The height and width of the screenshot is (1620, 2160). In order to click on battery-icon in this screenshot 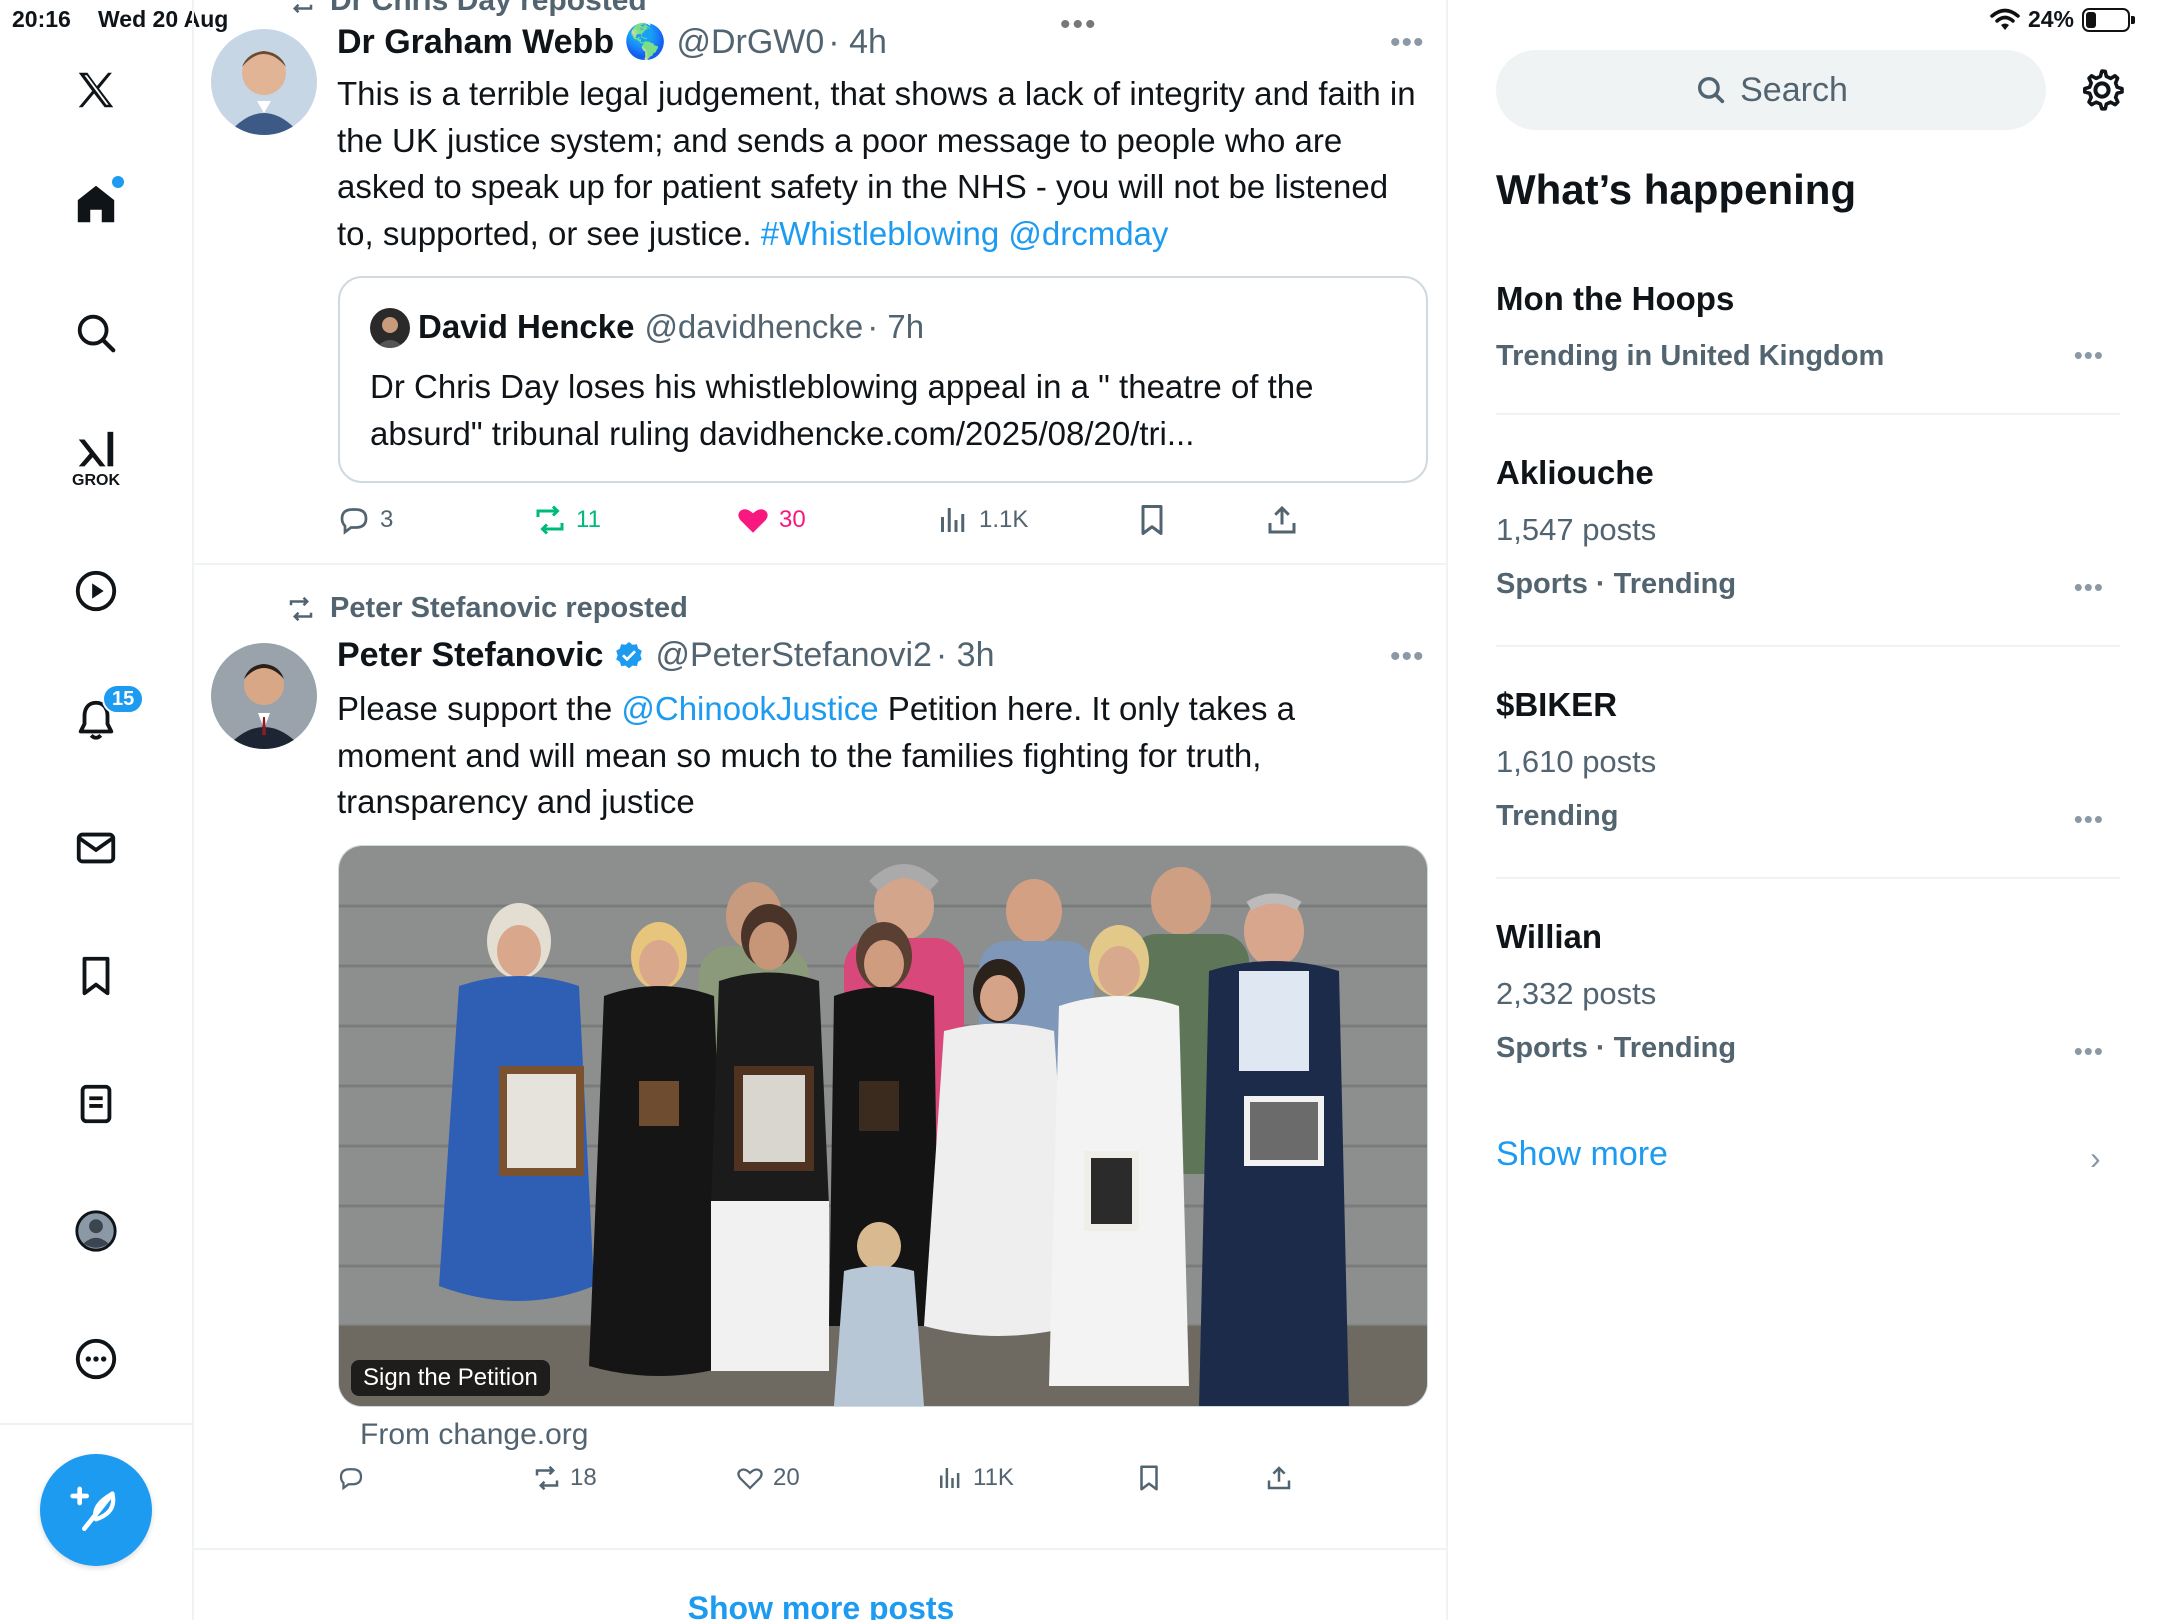, I will do `click(2108, 19)`.